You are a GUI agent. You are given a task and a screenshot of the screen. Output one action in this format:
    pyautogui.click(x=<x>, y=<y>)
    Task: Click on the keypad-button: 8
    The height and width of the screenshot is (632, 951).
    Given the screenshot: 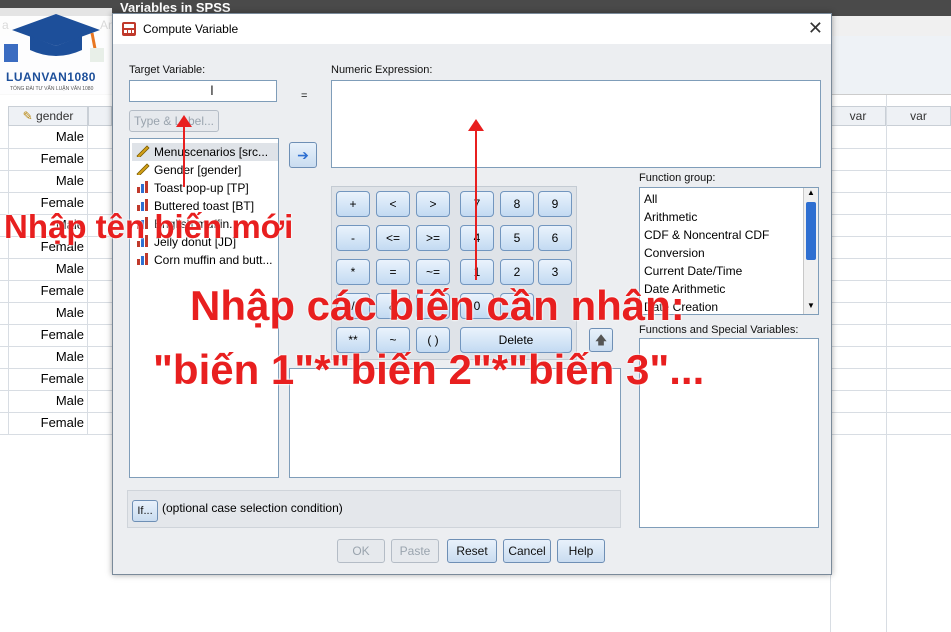 What is the action you would take?
    pyautogui.click(x=517, y=204)
    